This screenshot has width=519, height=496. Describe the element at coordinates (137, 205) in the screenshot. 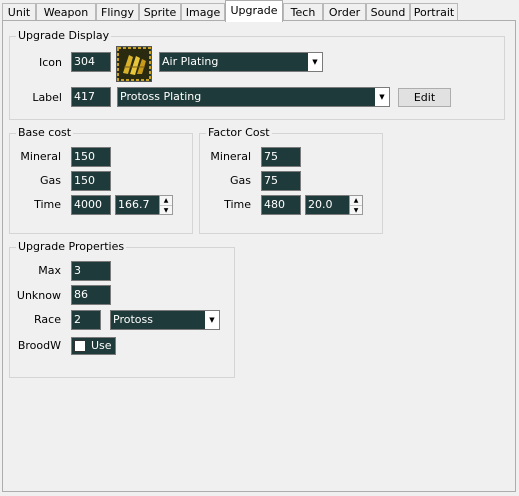

I see `base-time-seconds-field: 166.7` at that location.